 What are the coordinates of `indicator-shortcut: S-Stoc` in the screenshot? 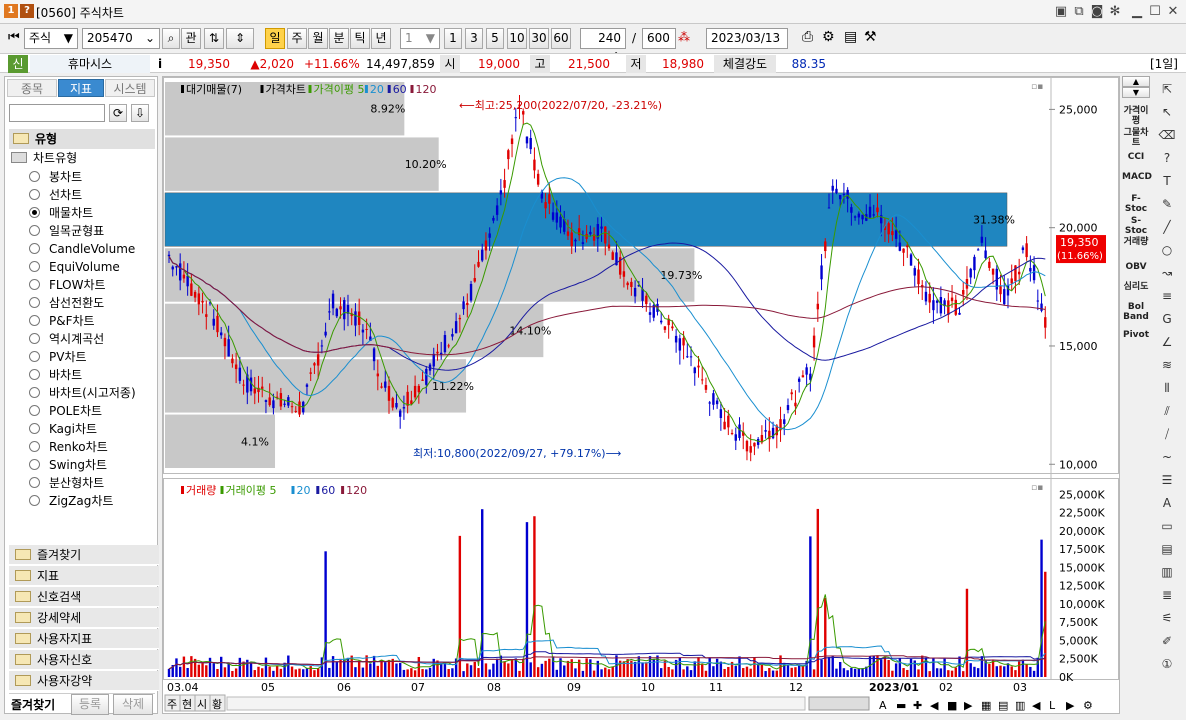 It's located at (1136, 226).